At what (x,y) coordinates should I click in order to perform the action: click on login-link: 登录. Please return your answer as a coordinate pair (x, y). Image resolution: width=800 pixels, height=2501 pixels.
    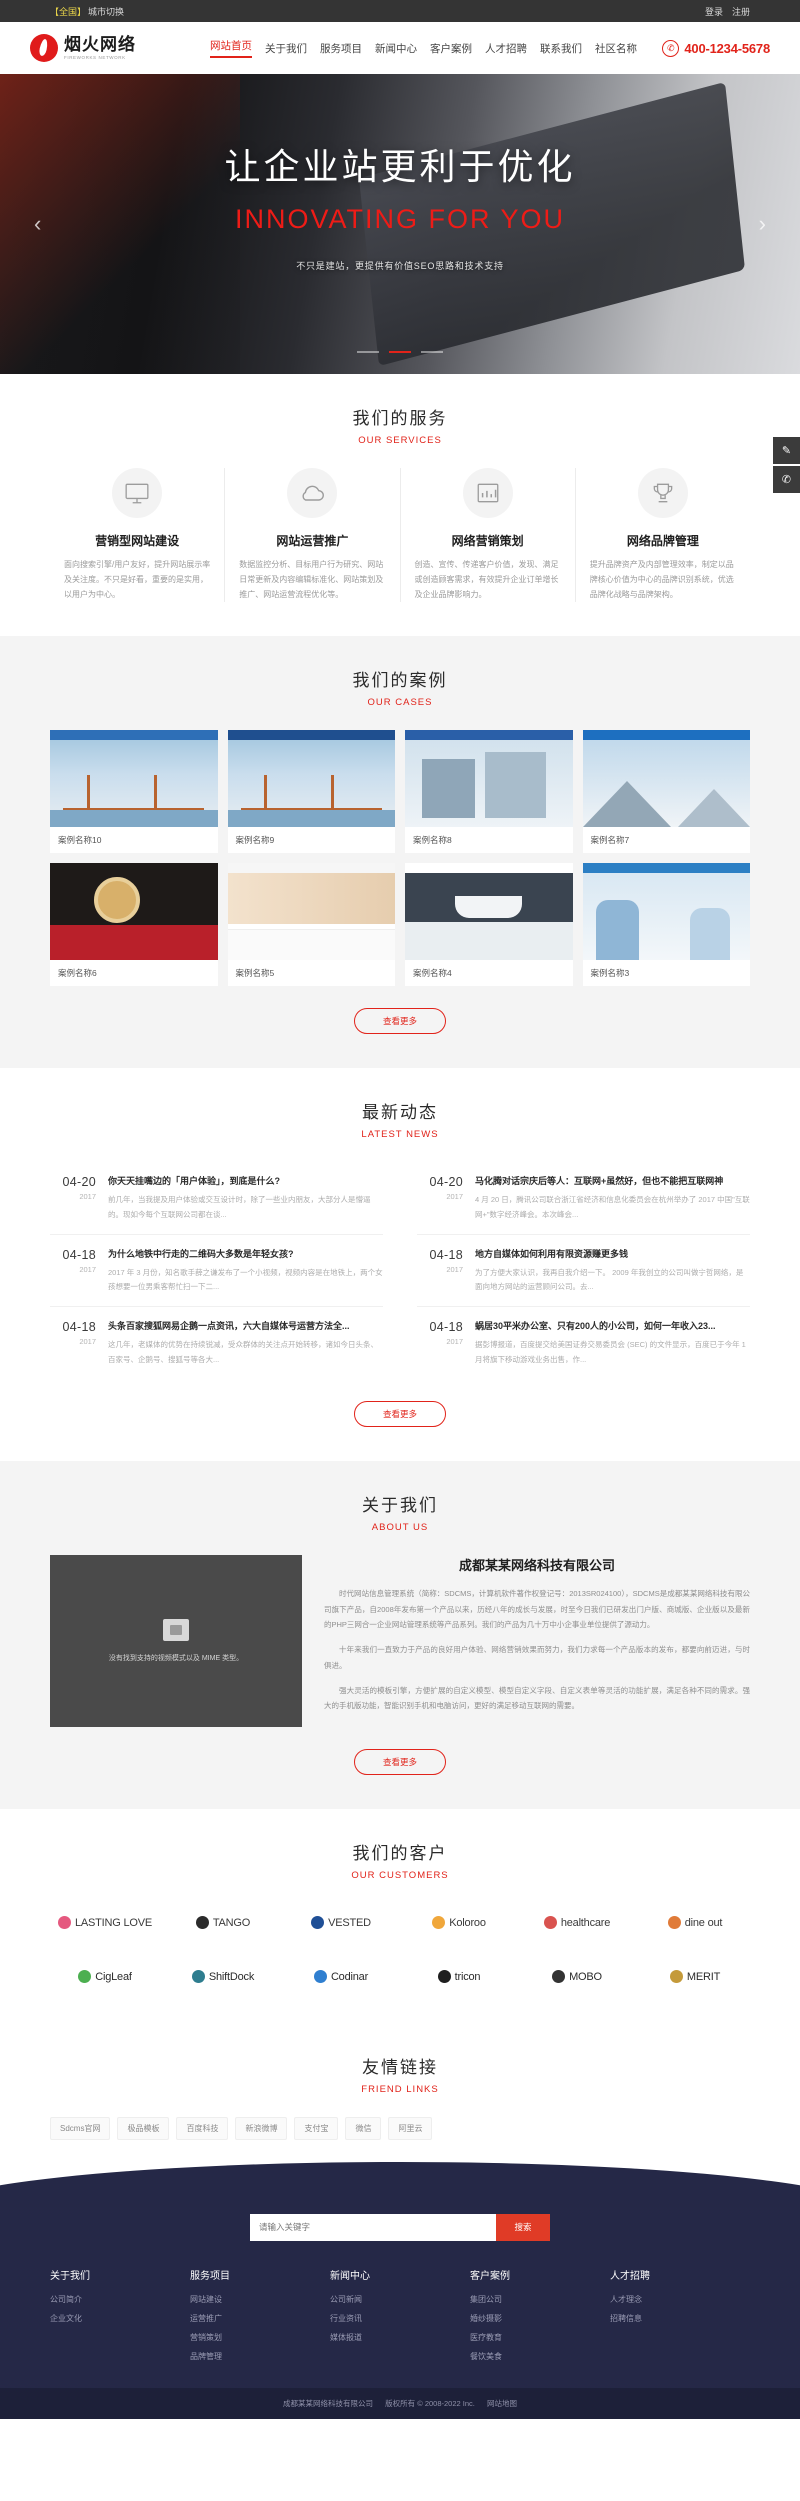
    Looking at the image, I should click on (714, 11).